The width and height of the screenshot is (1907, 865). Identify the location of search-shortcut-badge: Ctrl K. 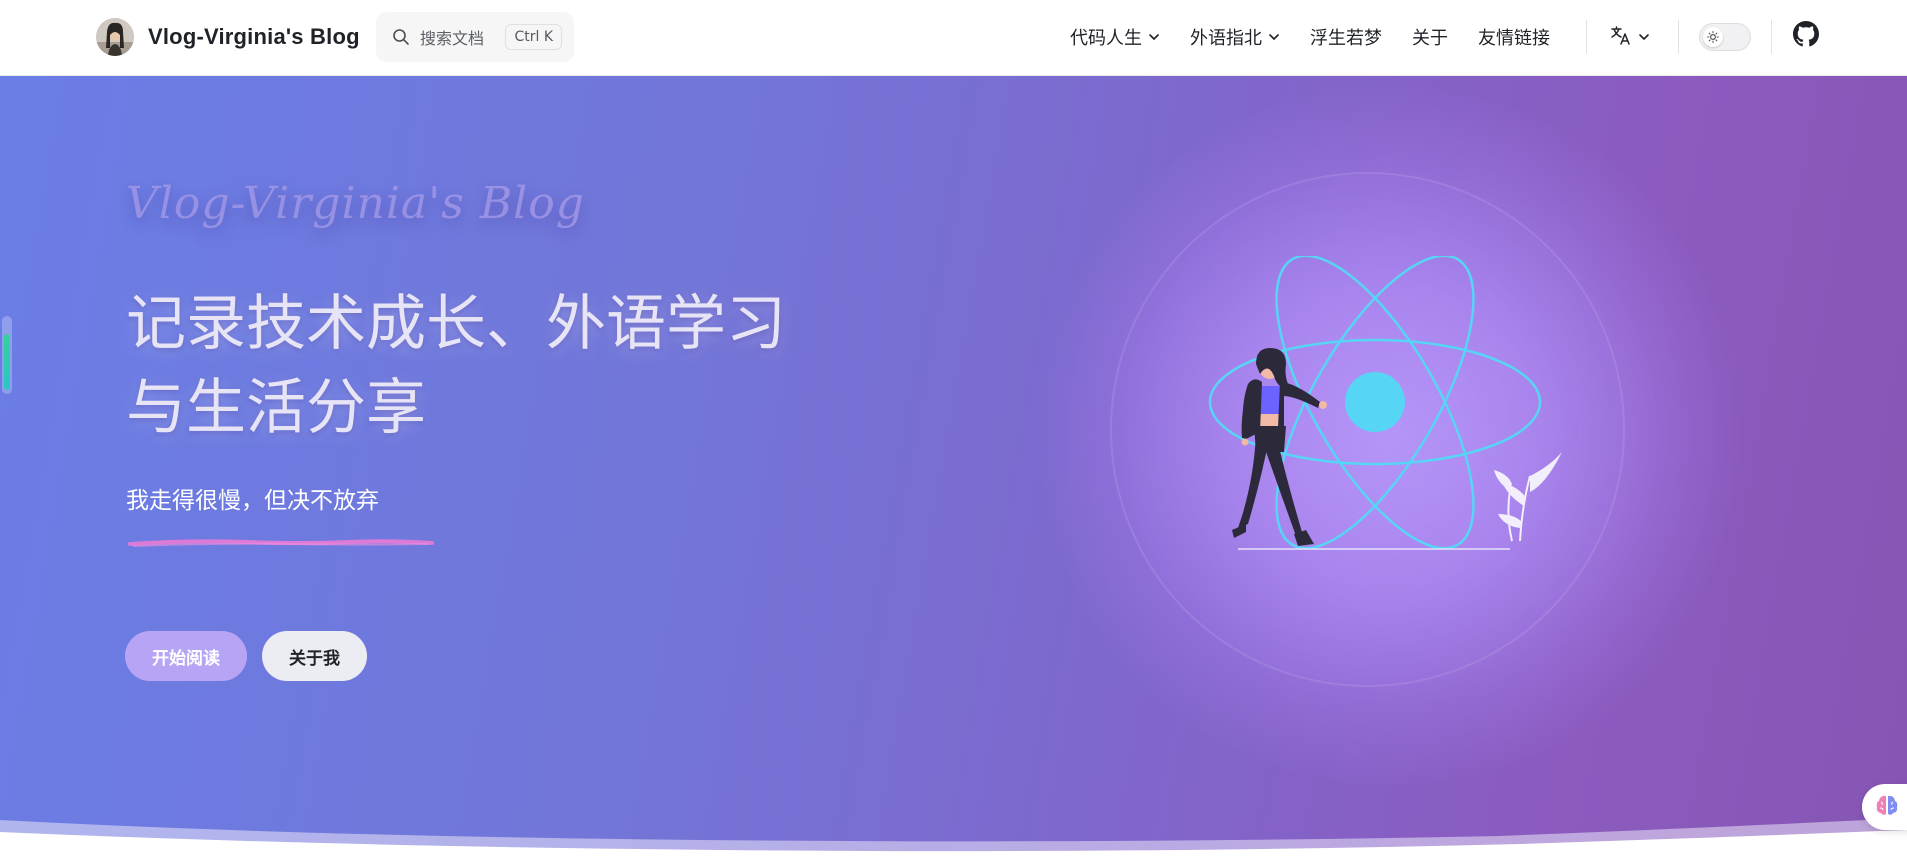
(533, 37).